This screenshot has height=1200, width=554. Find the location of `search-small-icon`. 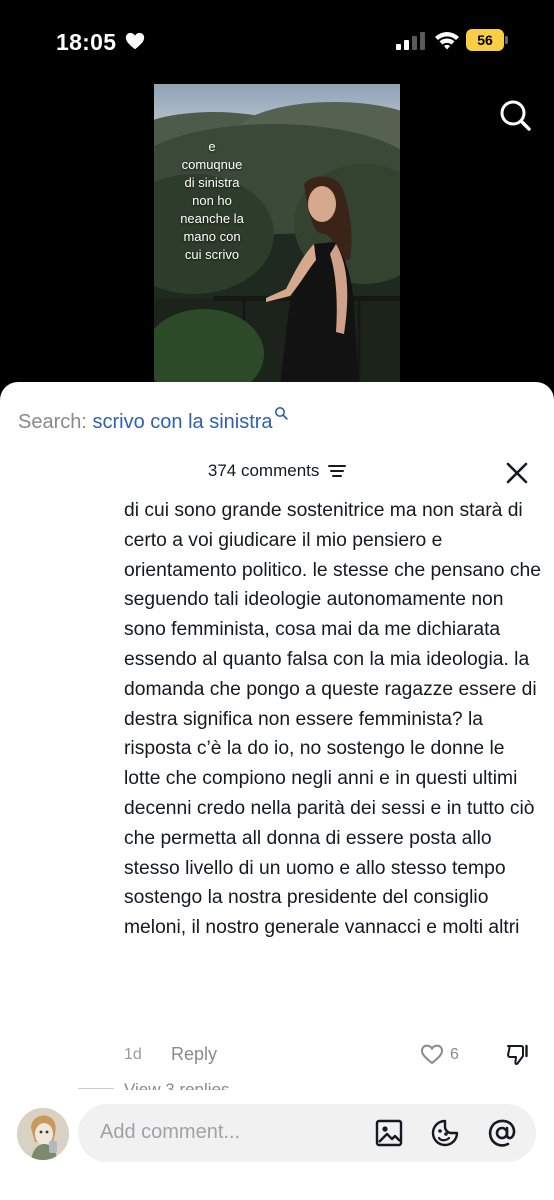

search-small-icon is located at coordinates (281, 413).